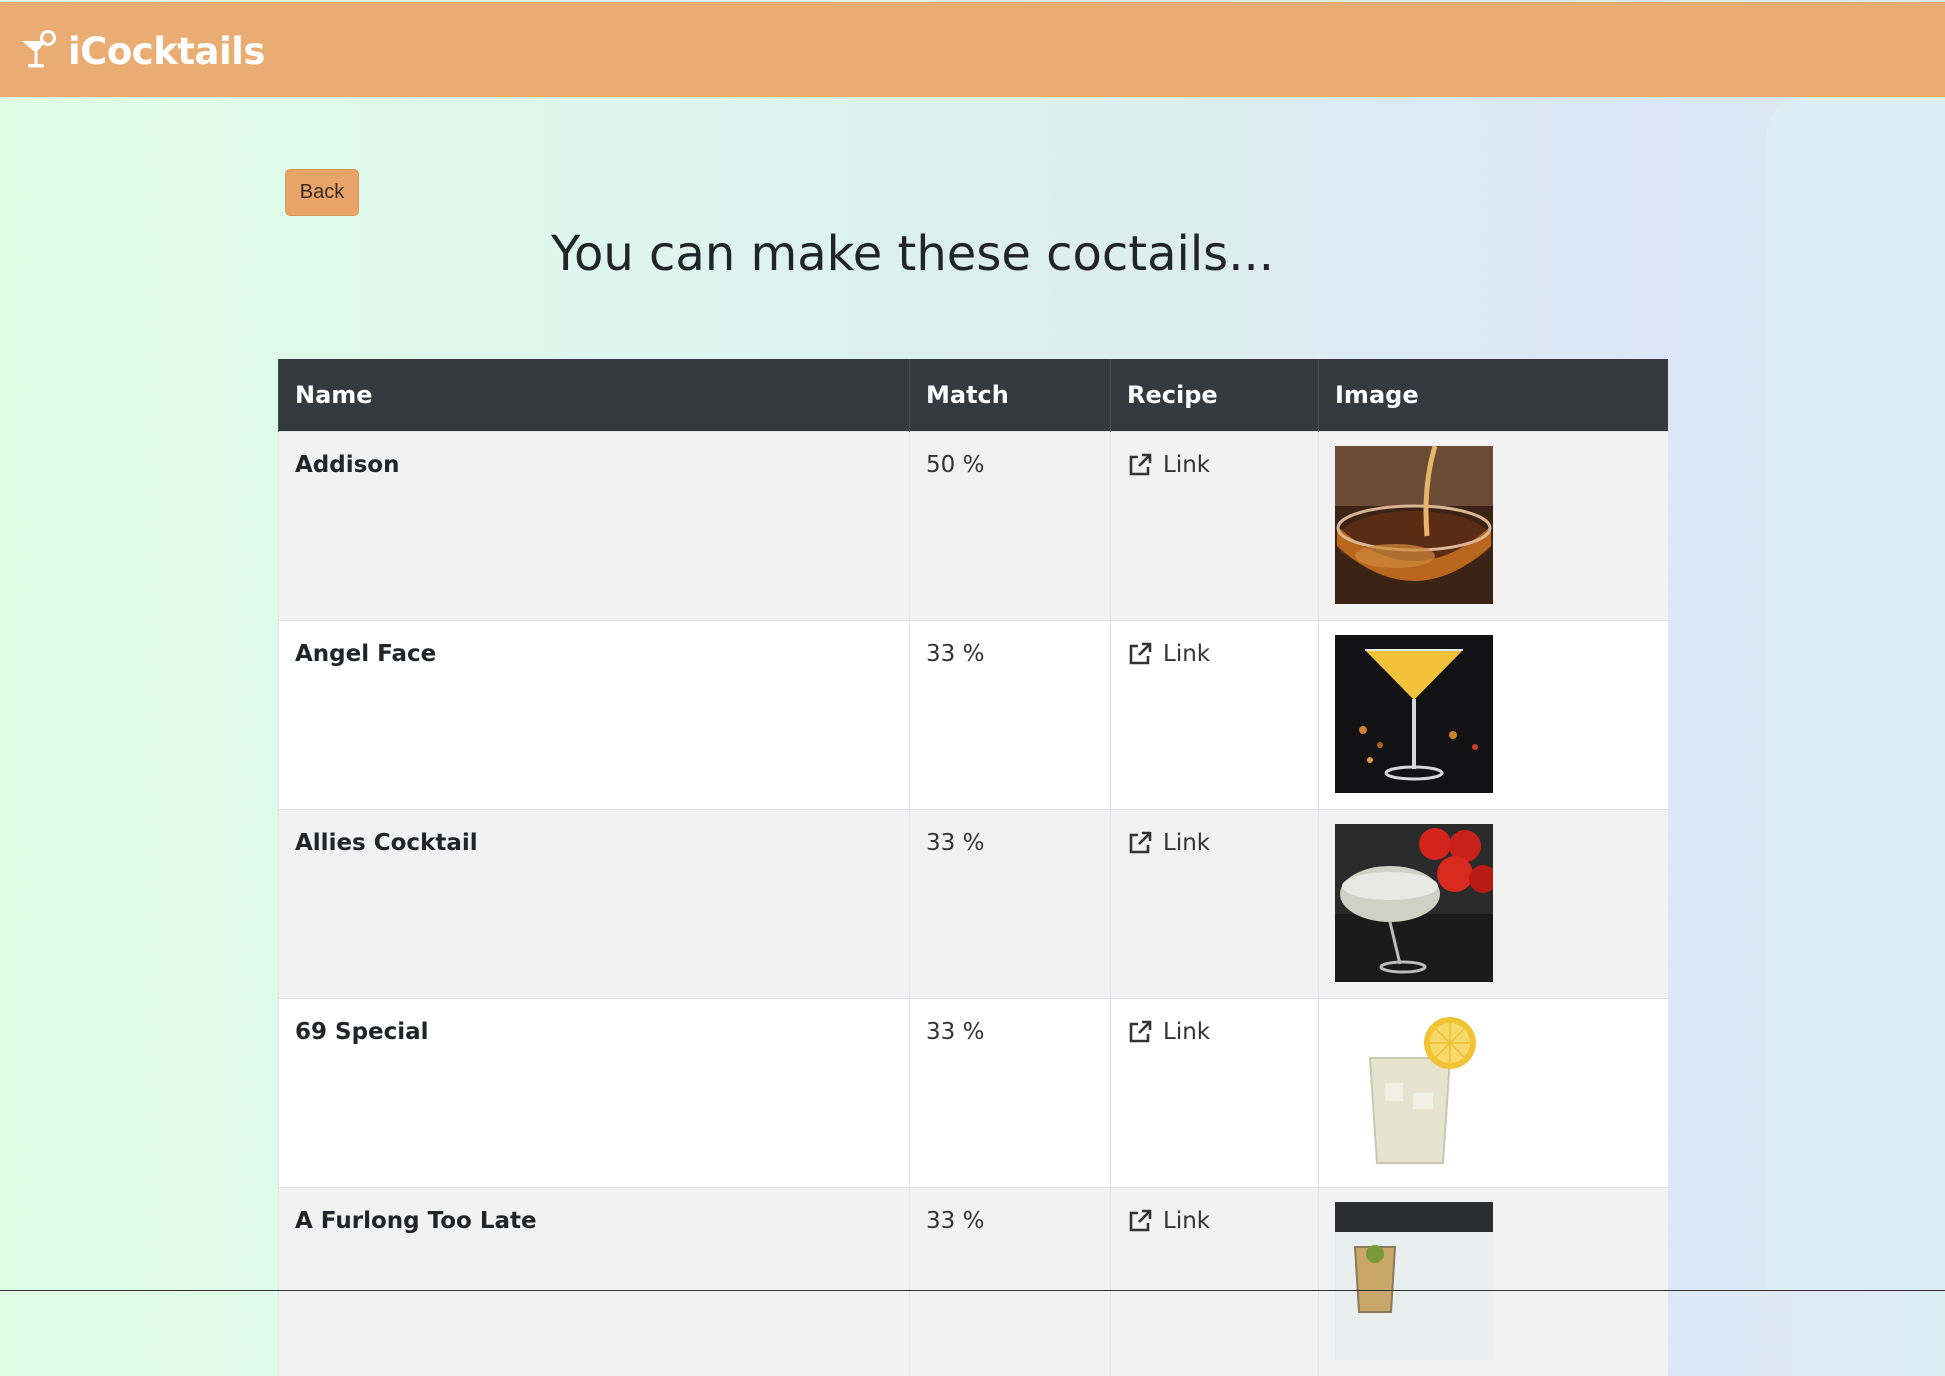 This screenshot has height=1376, width=1945. I want to click on table-row: Addison 50 % Link, so click(973, 525).